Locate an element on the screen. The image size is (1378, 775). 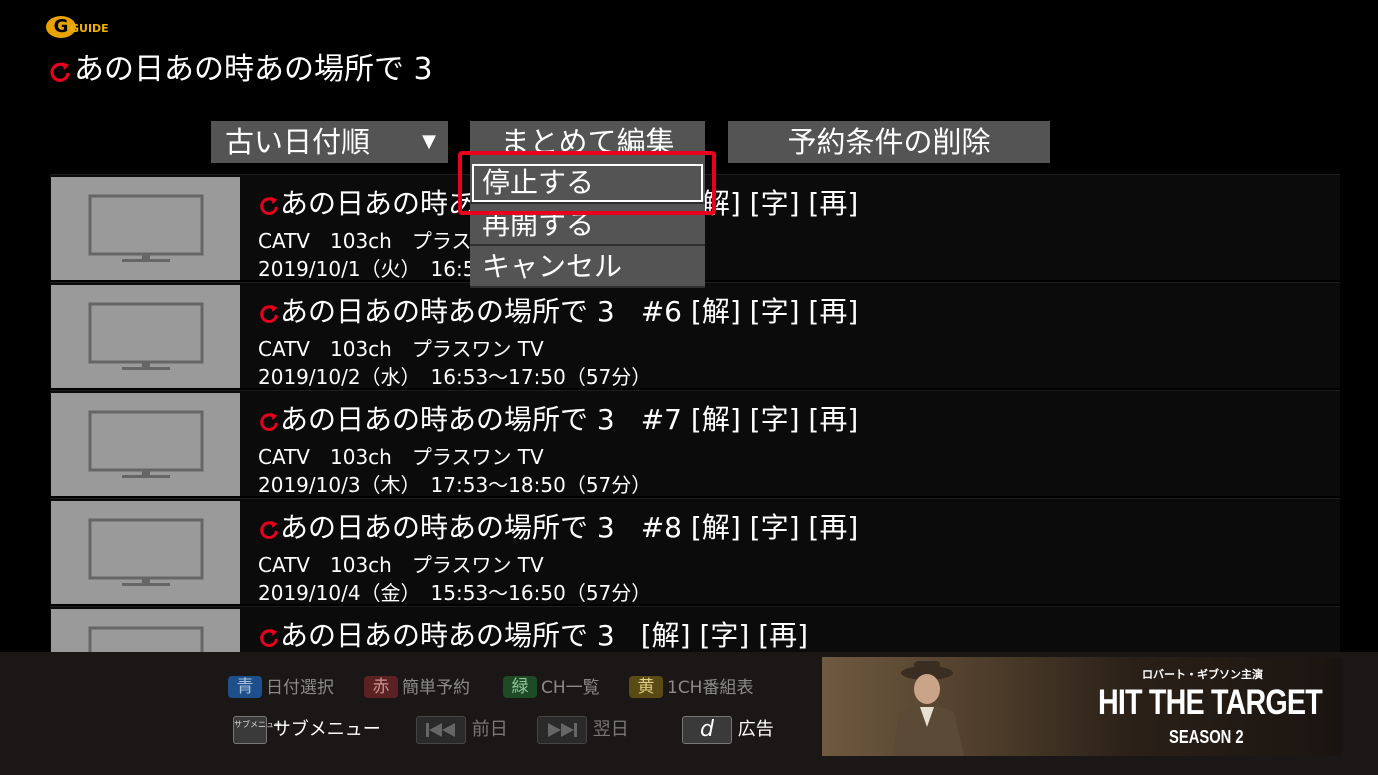
program-tags: #8 [解] [字] [再] is located at coordinates (749, 527).